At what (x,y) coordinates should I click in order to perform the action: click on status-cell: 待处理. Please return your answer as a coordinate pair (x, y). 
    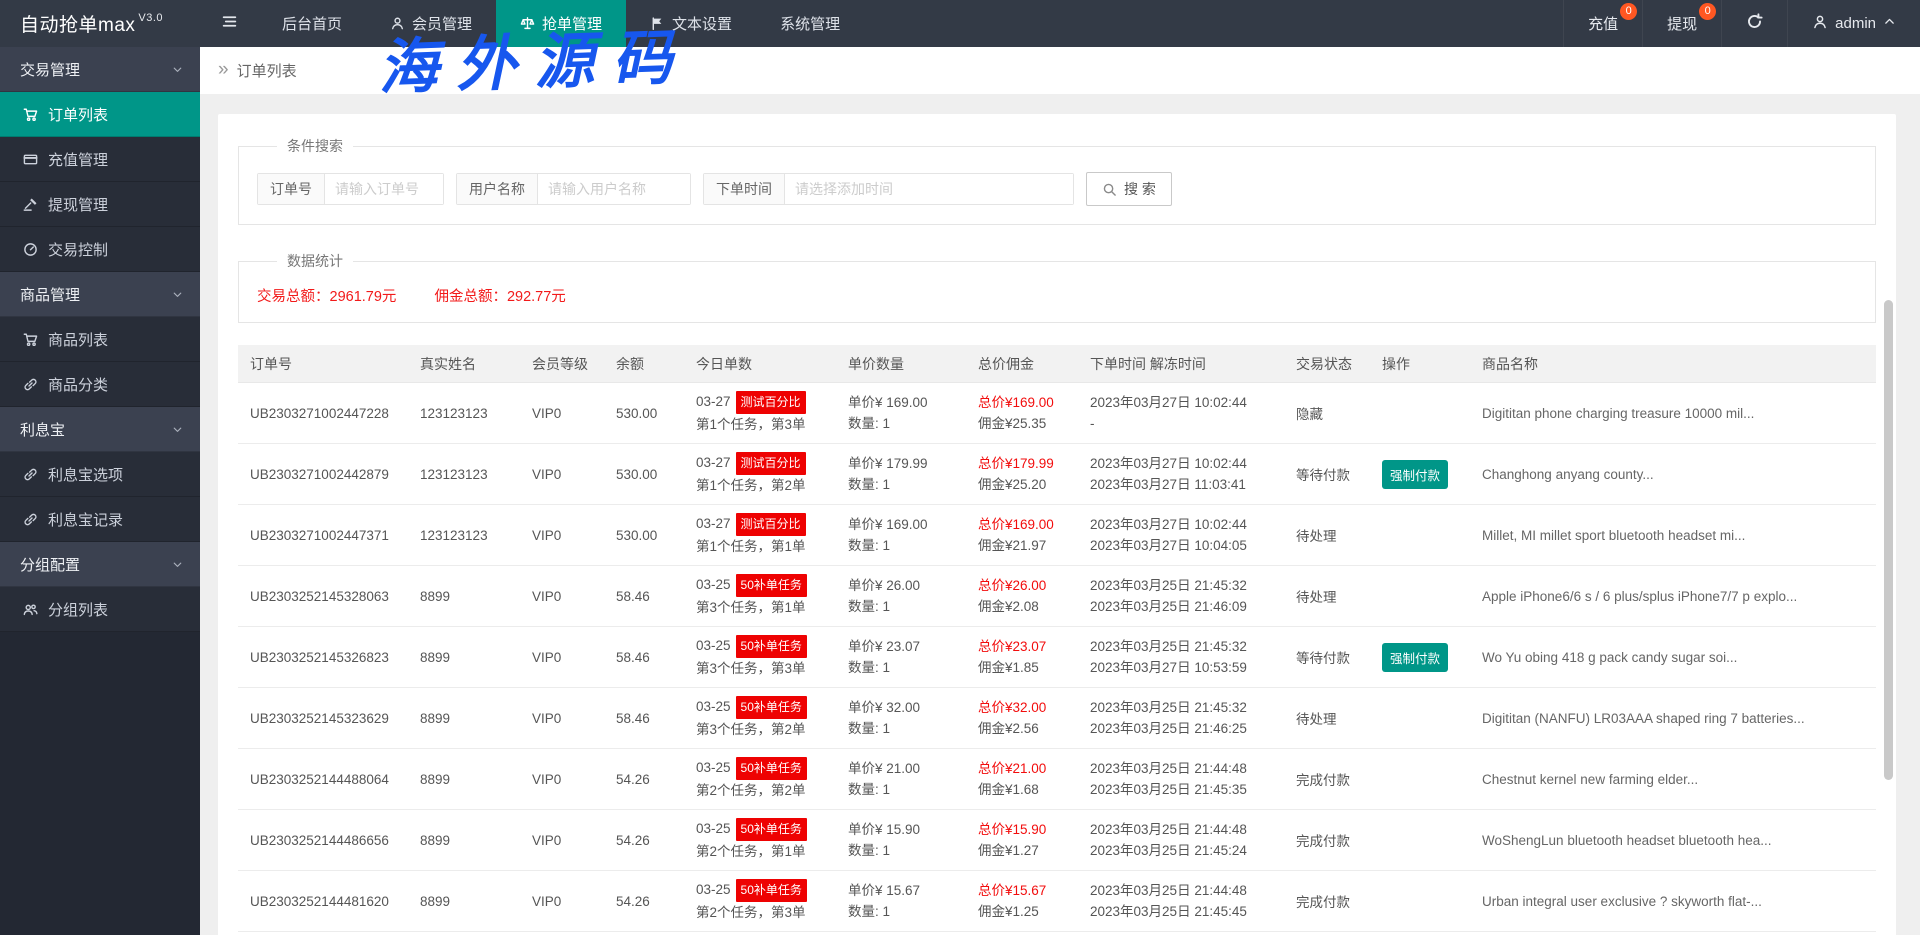
    Looking at the image, I should click on (1316, 536).